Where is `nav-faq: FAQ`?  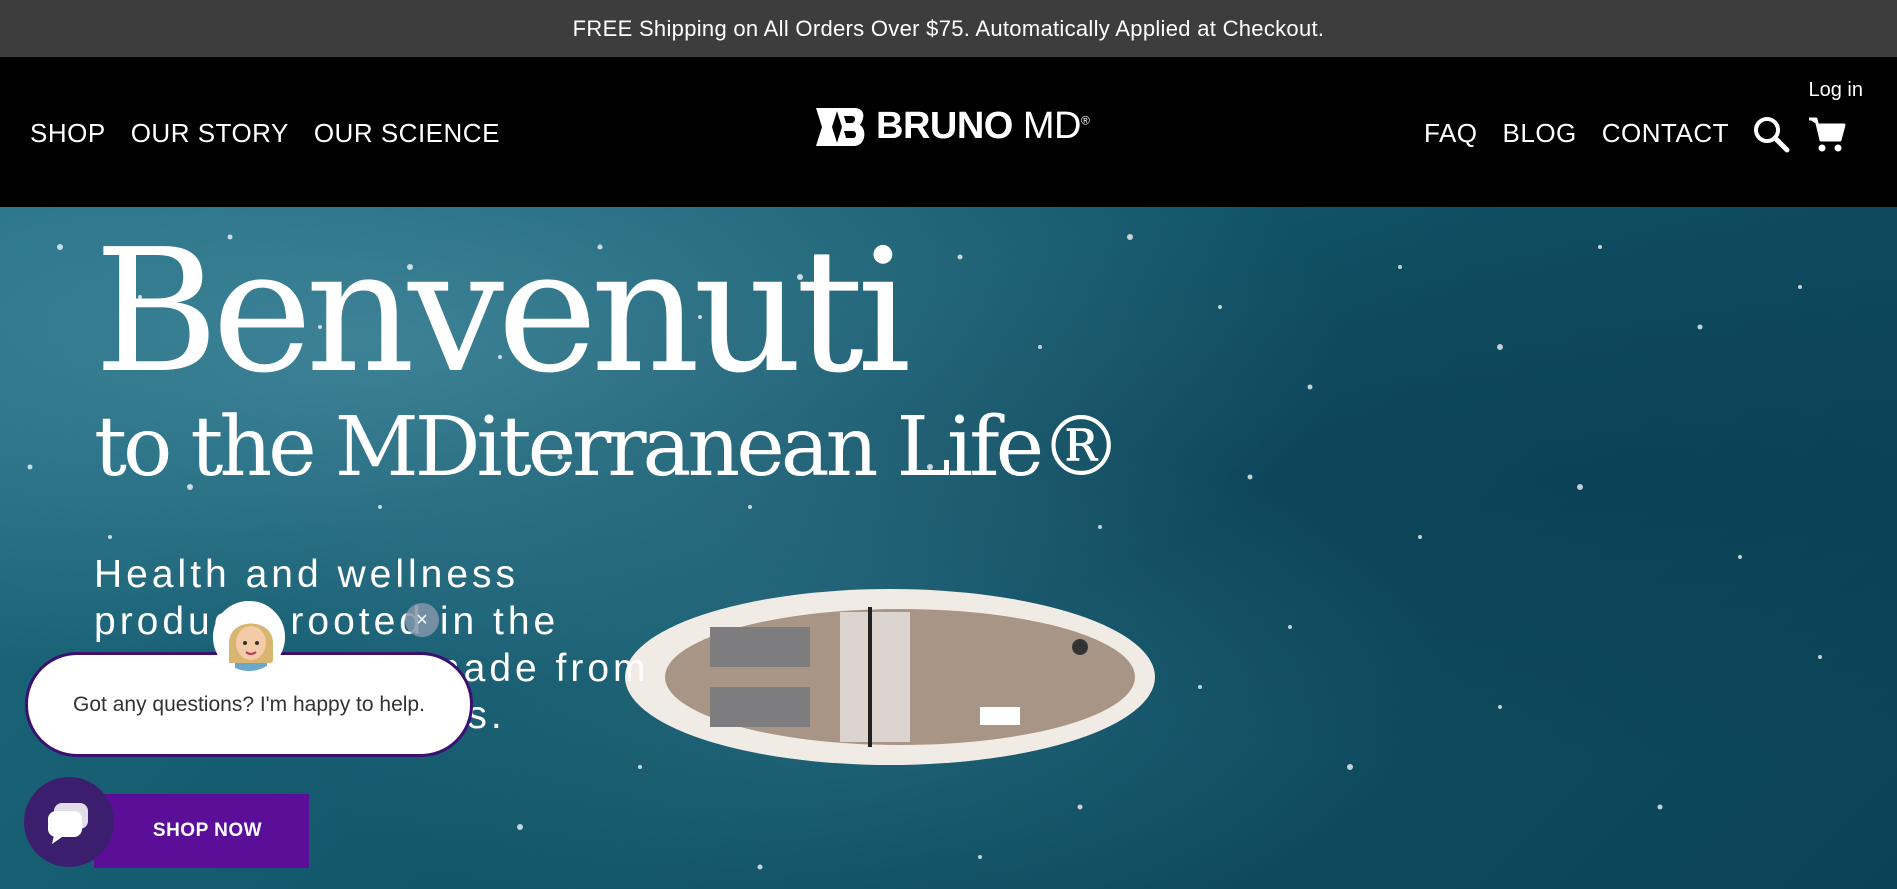
nav-faq: FAQ is located at coordinates (1451, 133).